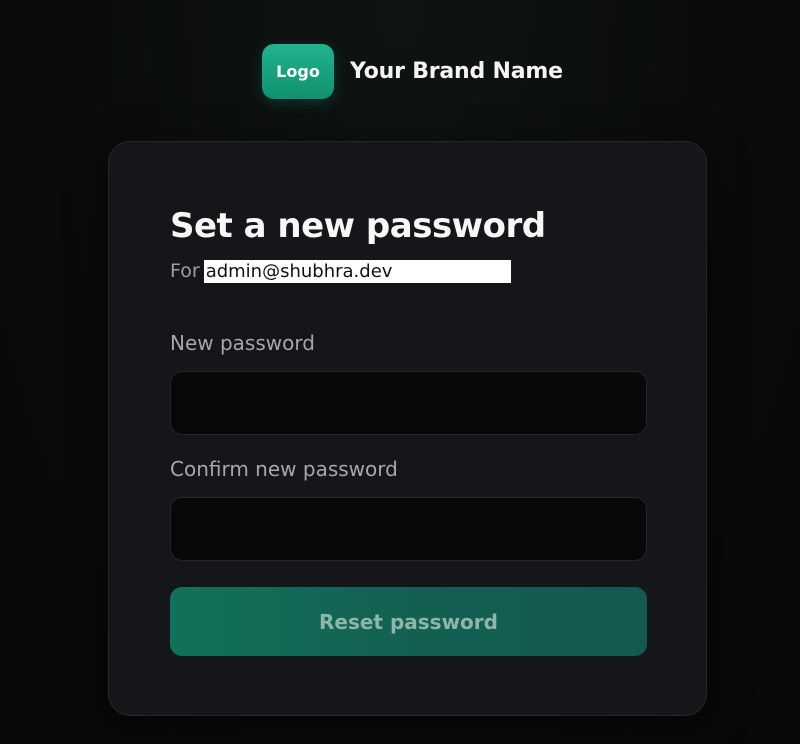  What do you see at coordinates (357, 271) in the screenshot?
I see `account-email: admin@shubhra.dev` at bounding box center [357, 271].